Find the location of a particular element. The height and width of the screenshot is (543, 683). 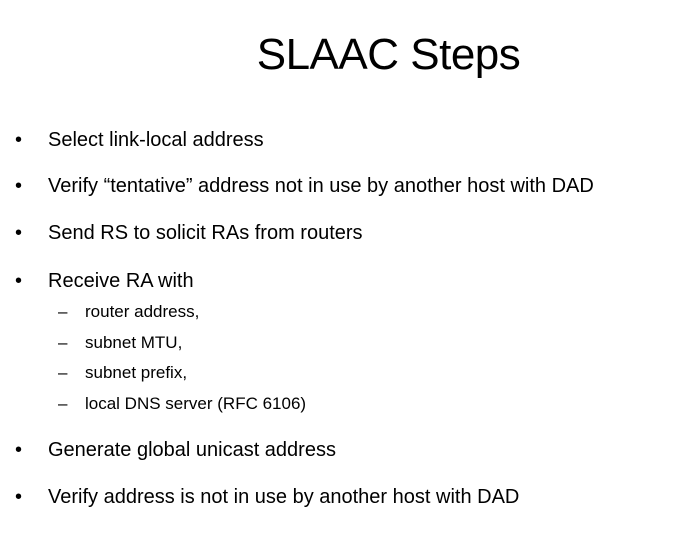

bullet-item-receive-ra: • Receive RA with is located at coordinates (341, 281).